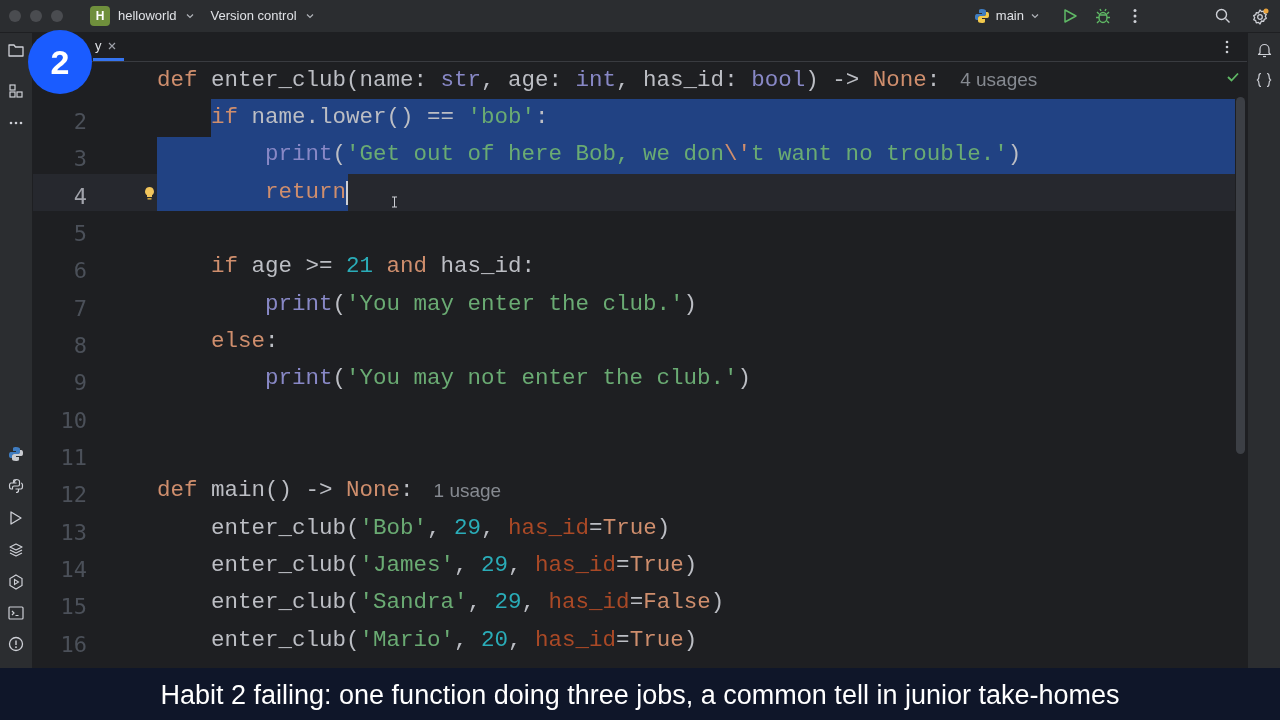 The height and width of the screenshot is (720, 1280). I want to click on code-line: print('You may enter the club.'), so click(481, 304).